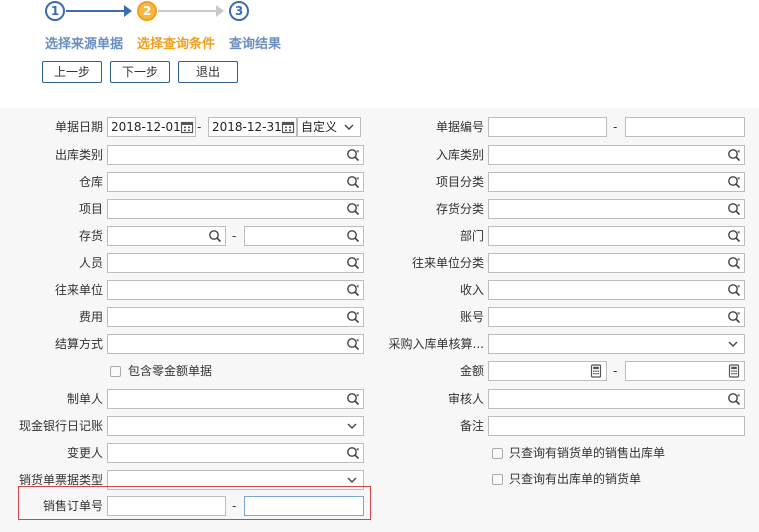  Describe the element at coordinates (685, 127) in the screenshot. I see `doc-no-to-input` at that location.